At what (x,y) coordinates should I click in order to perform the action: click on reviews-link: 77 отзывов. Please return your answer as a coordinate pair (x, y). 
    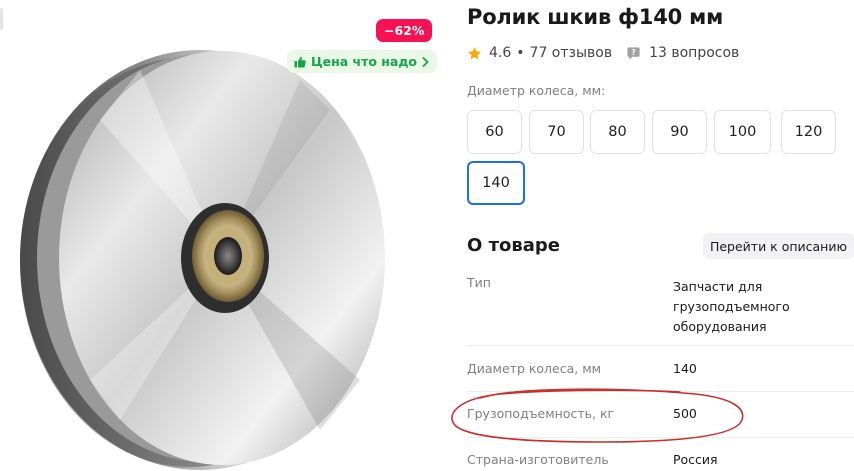
    Looking at the image, I should click on (571, 53).